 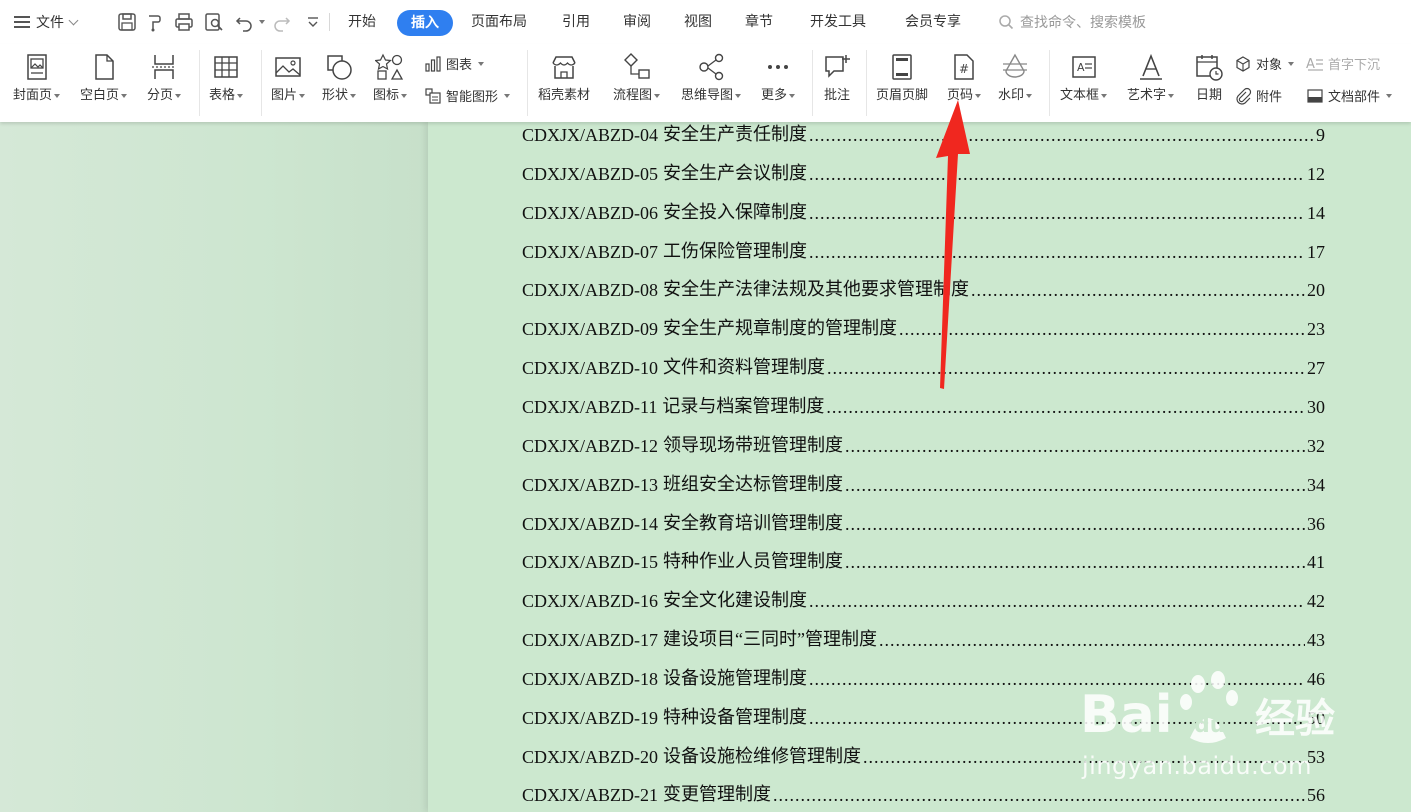 What do you see at coordinates (759, 22) in the screenshot?
I see `tab-section: 章节` at bounding box center [759, 22].